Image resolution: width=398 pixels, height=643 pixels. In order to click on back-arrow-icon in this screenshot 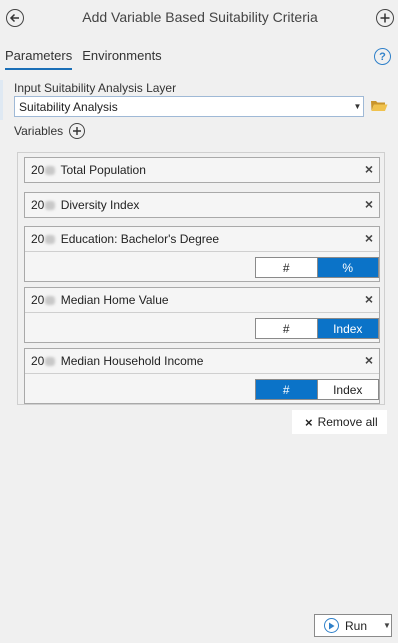, I will do `click(15, 18)`.